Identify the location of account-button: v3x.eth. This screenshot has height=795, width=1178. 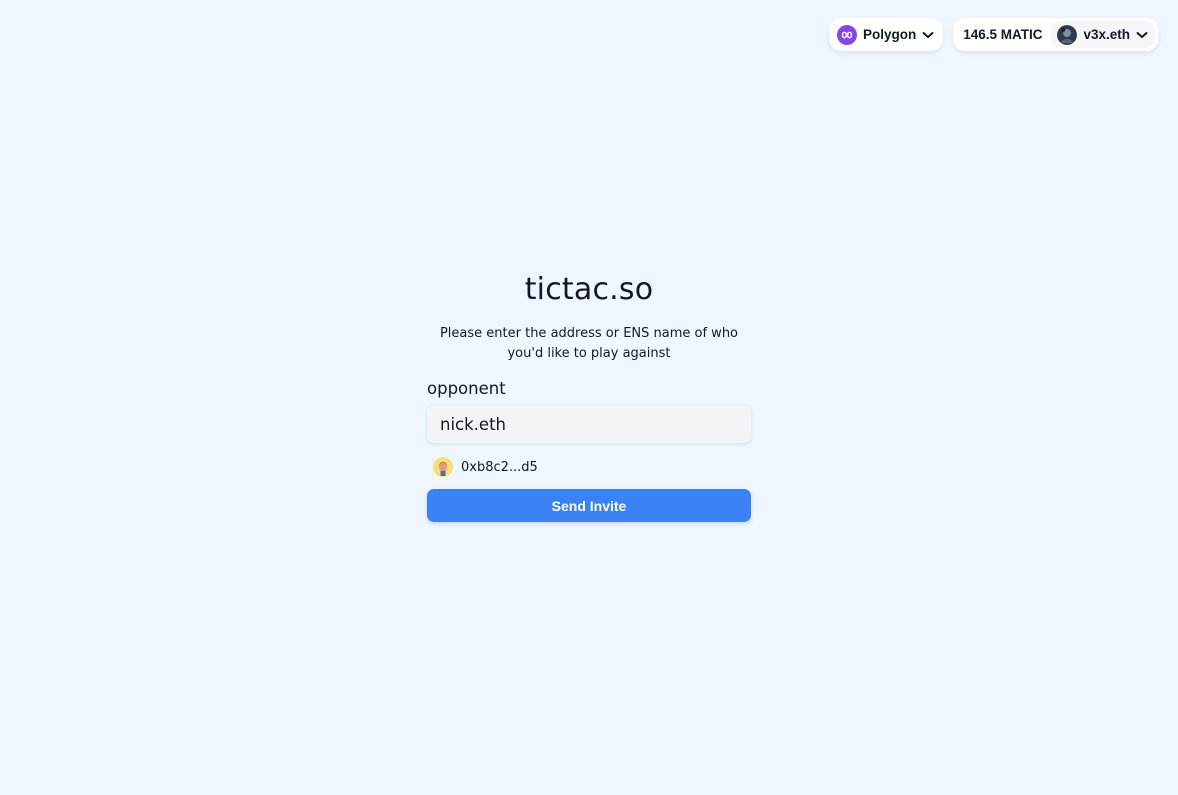
(1103, 34).